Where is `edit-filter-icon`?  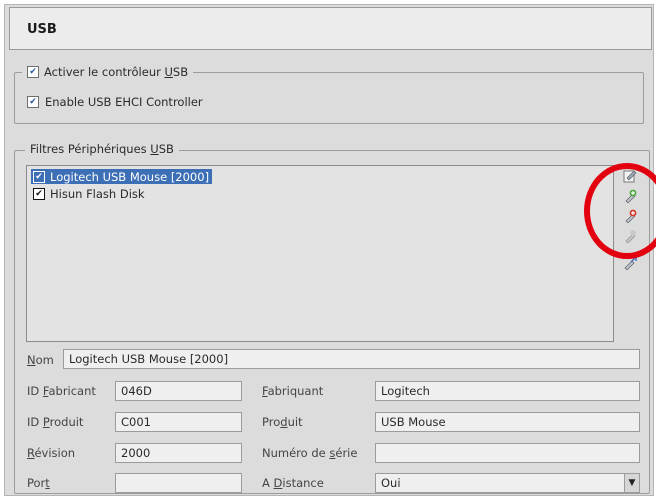 edit-filter-icon is located at coordinates (630, 176).